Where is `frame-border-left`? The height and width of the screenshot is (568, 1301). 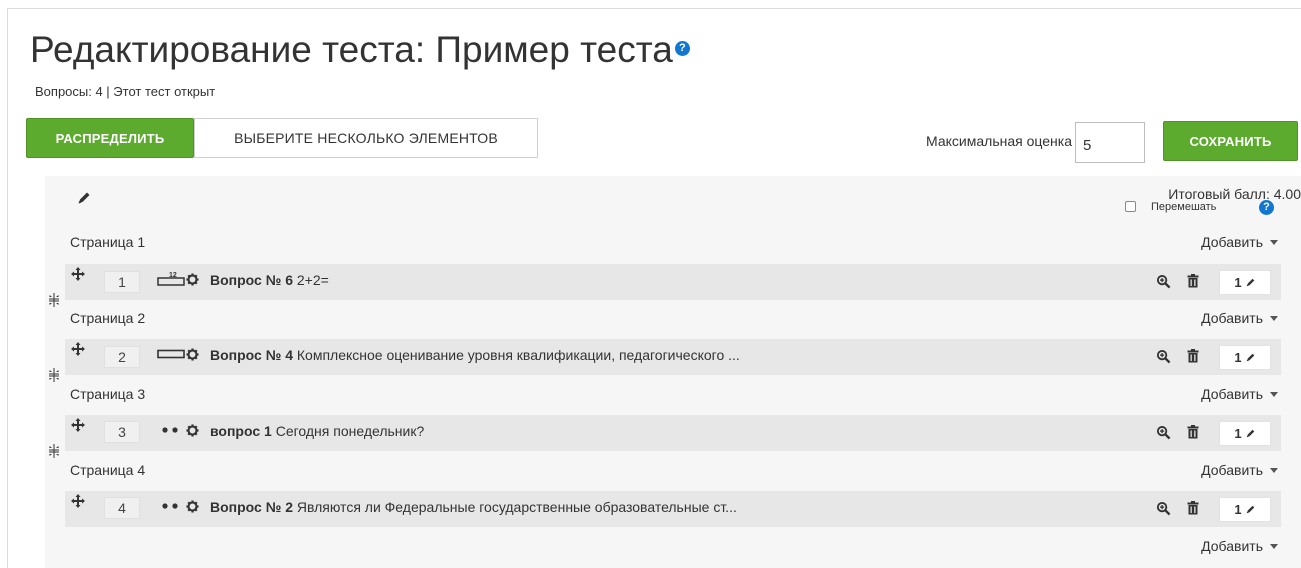 frame-border-left is located at coordinates (7, 288).